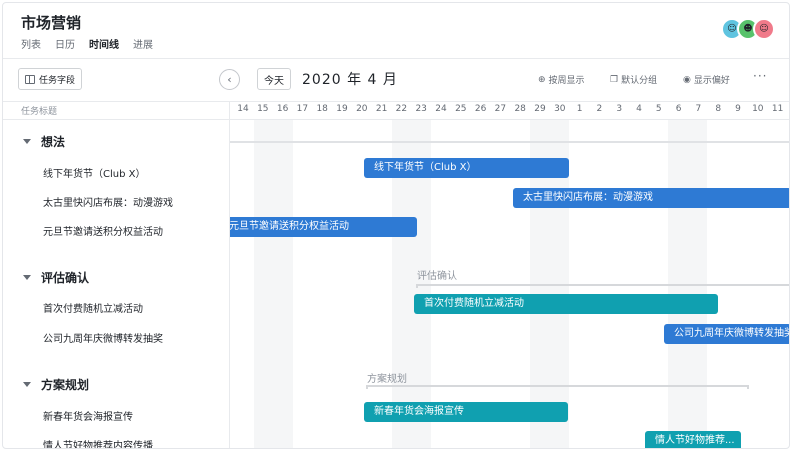 Image resolution: width=792 pixels, height=451 pixels. What do you see at coordinates (698, 109) in the screenshot?
I see `day-header-cell: 7` at bounding box center [698, 109].